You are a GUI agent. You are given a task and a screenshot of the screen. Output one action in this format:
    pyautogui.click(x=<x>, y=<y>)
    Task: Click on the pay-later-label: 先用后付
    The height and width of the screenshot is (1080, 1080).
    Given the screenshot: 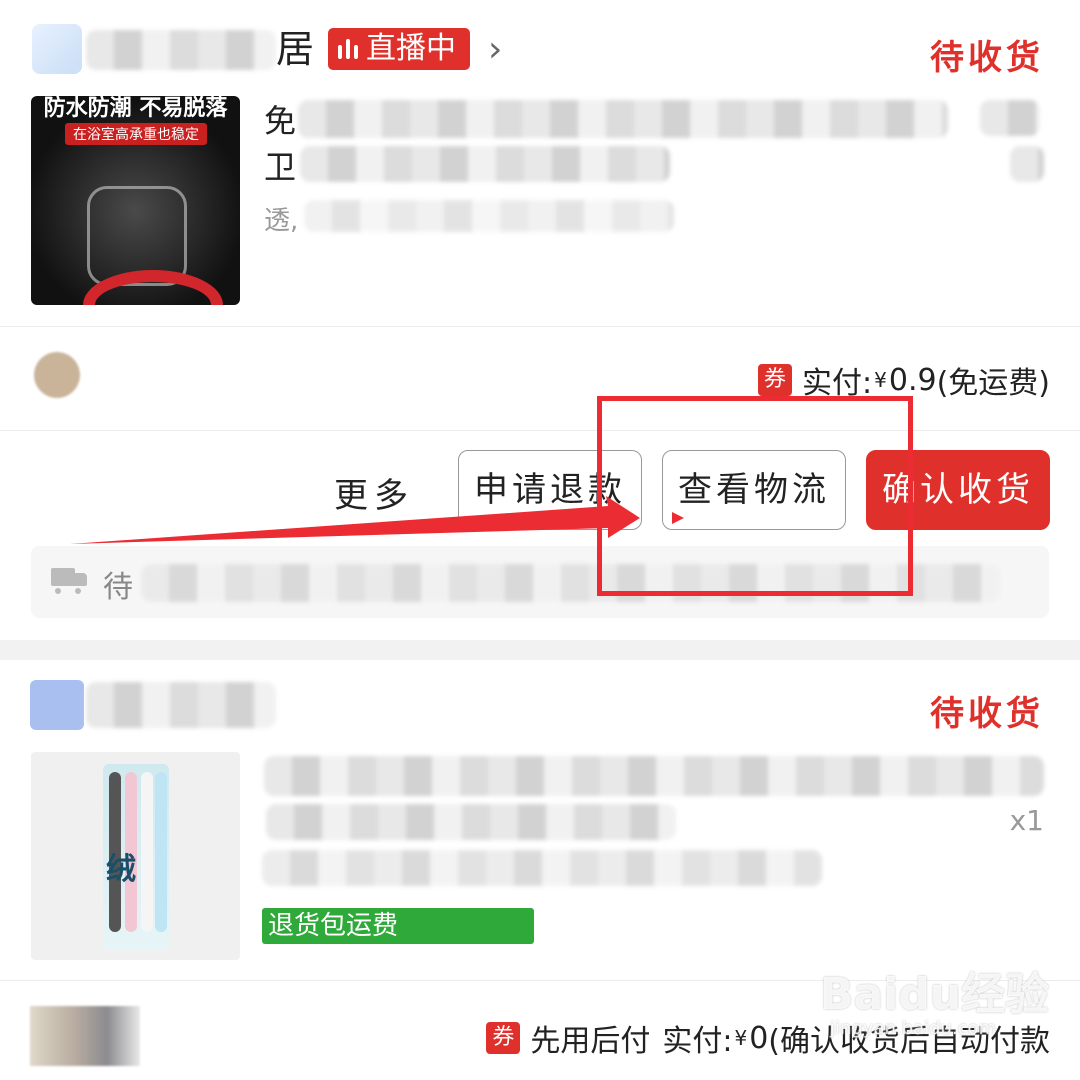 What is the action you would take?
    pyautogui.click(x=590, y=1041)
    